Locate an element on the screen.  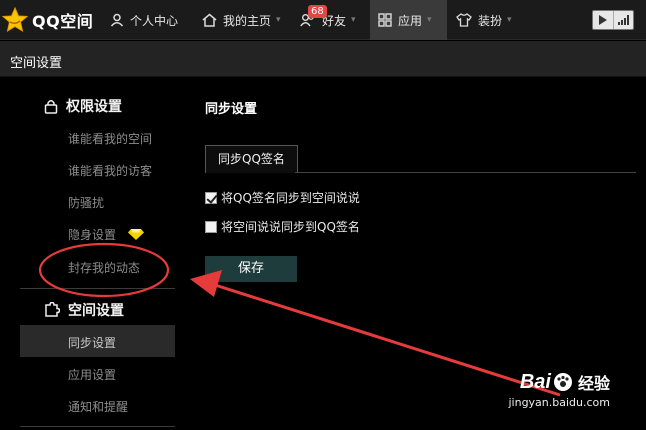
section-title: 空间设置 is located at coordinates (36, 63).